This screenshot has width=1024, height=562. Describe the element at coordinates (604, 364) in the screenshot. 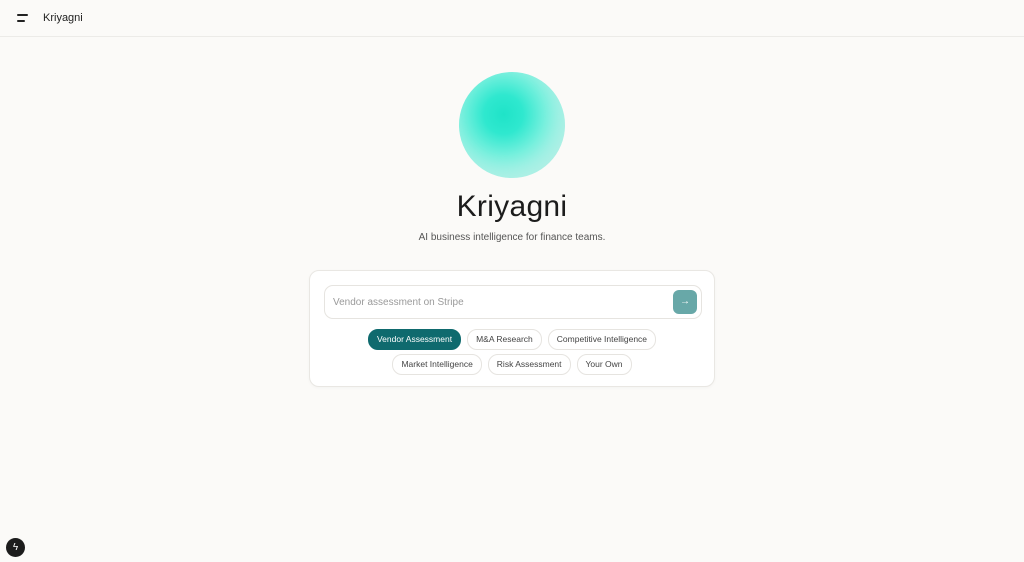

I see `chip-your-own: Your Own` at that location.